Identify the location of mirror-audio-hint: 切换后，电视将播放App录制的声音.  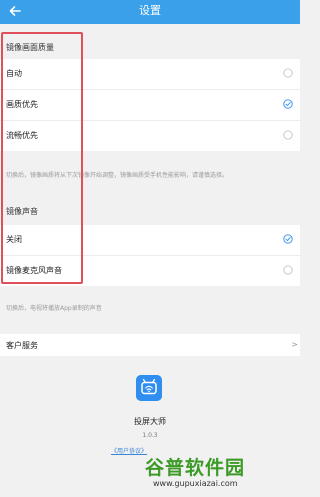
(54, 308).